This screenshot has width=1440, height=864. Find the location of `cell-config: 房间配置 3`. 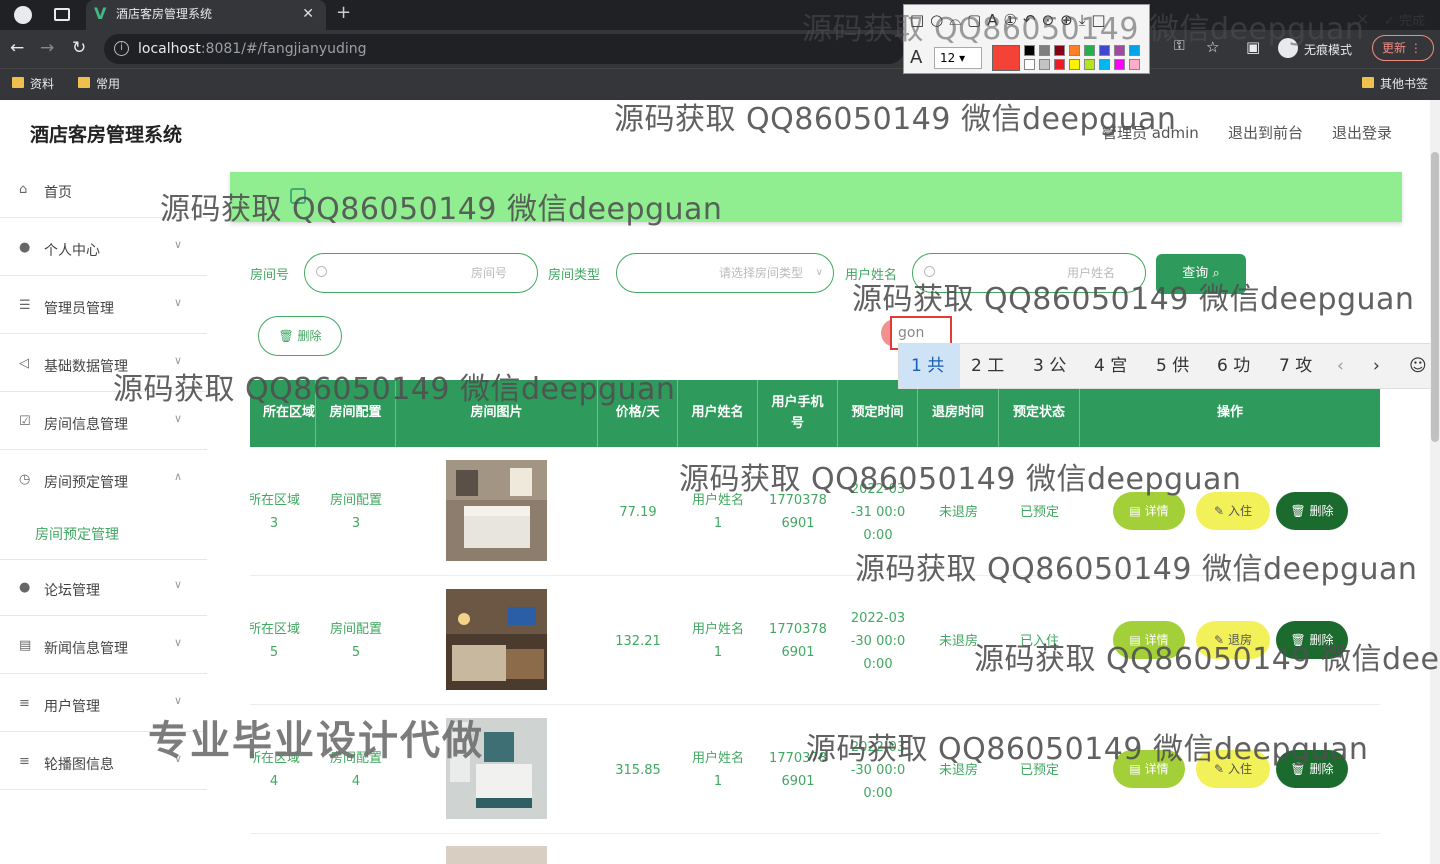

cell-config: 房间配置 3 is located at coordinates (355, 512).